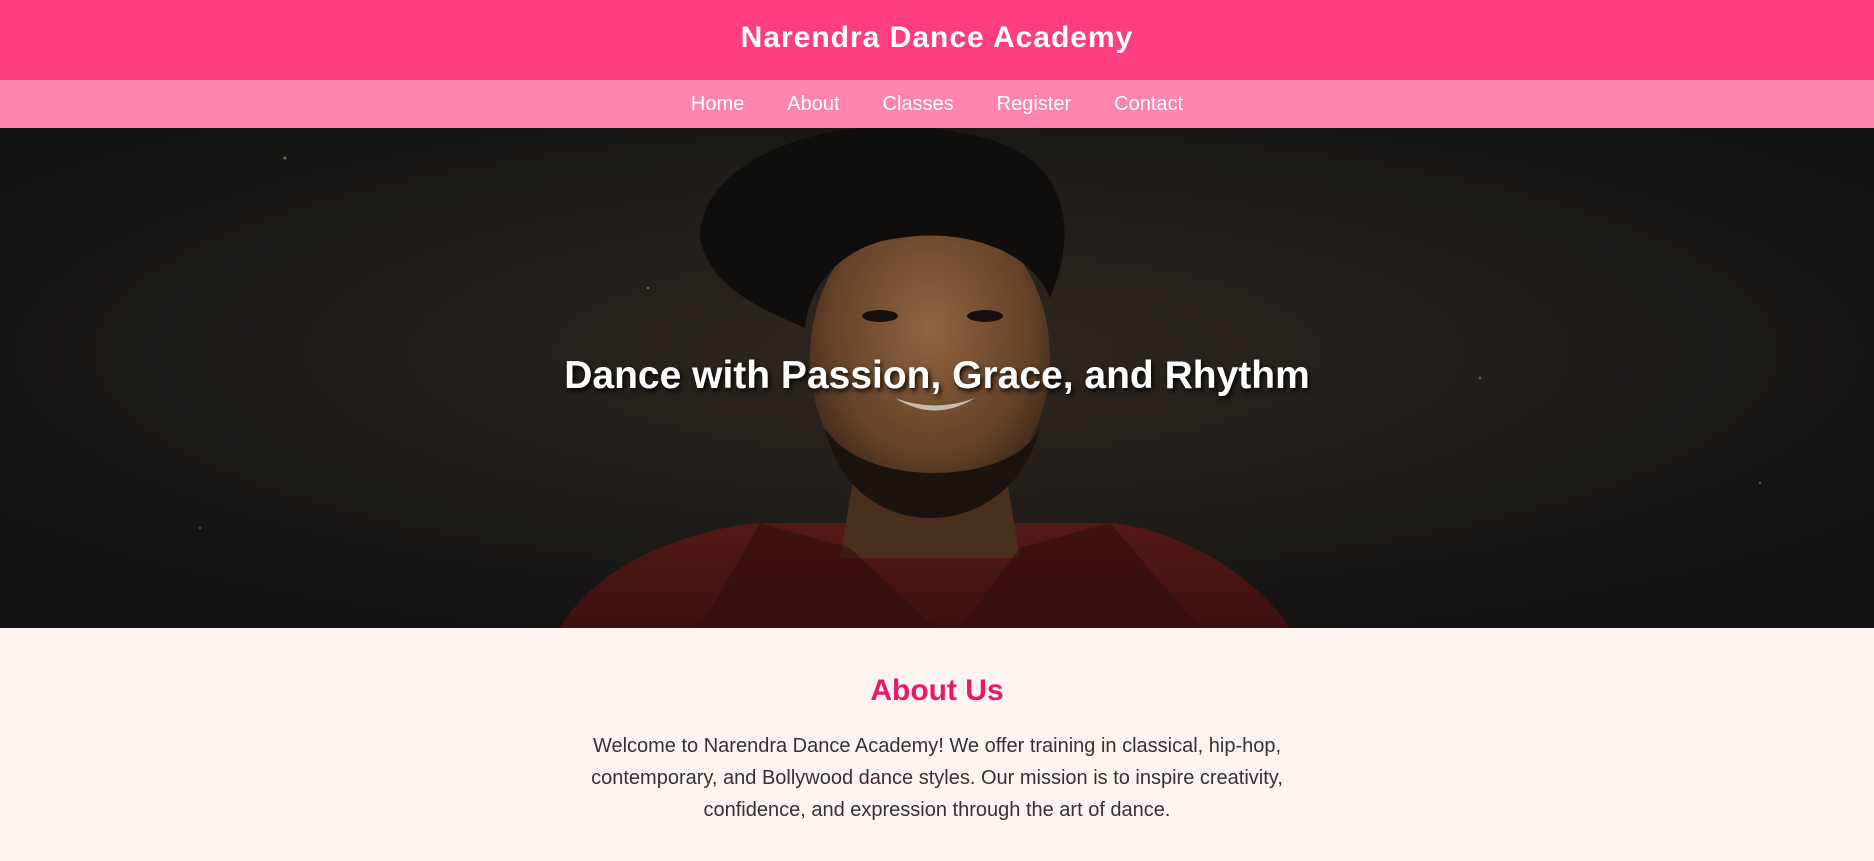  What do you see at coordinates (1034, 104) in the screenshot?
I see `nav-link-register: Register` at bounding box center [1034, 104].